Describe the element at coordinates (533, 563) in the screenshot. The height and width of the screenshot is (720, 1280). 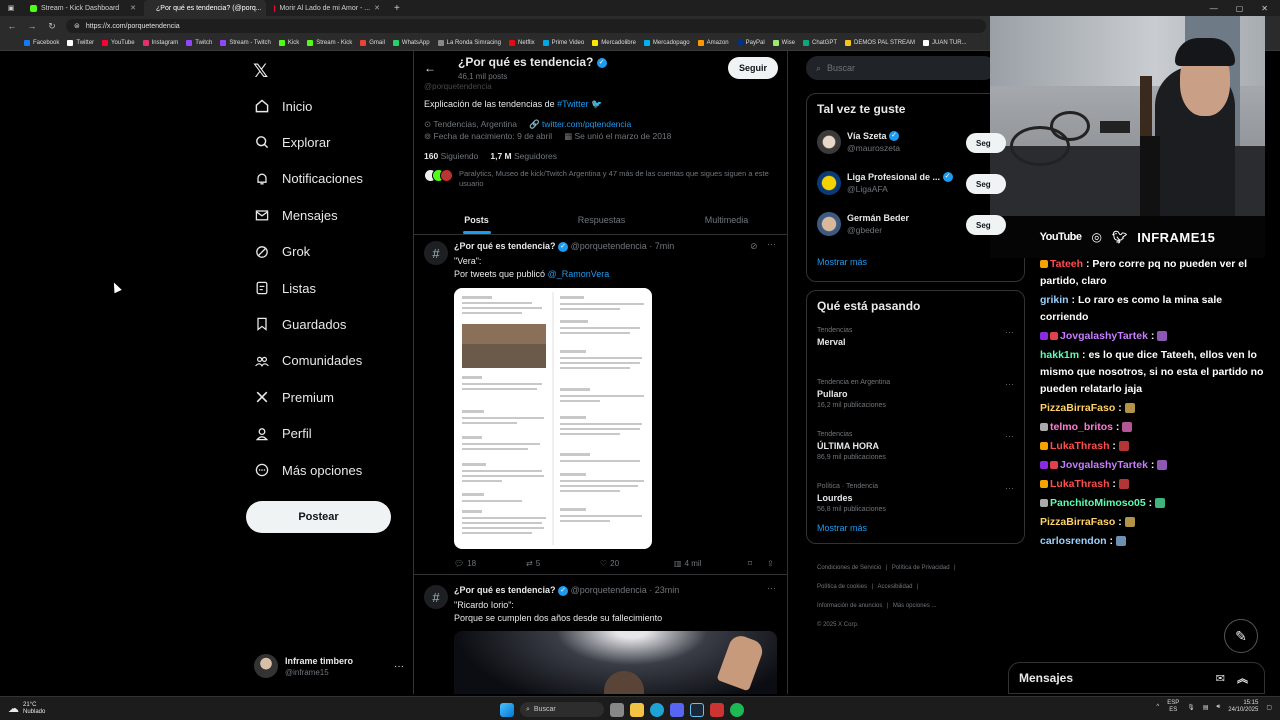
I see `retweet-button: ⇄ 5` at that location.